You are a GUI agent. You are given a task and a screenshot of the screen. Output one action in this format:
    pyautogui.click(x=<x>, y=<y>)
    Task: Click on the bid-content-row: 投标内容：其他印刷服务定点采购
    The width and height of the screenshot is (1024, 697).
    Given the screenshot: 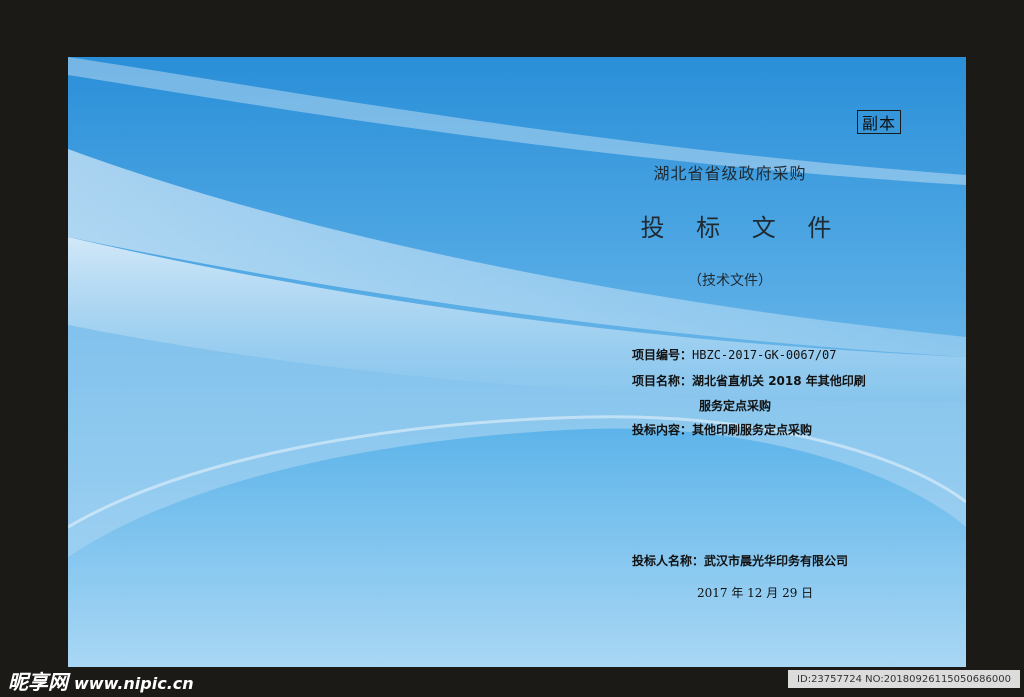 What is the action you would take?
    pyautogui.click(x=722, y=429)
    